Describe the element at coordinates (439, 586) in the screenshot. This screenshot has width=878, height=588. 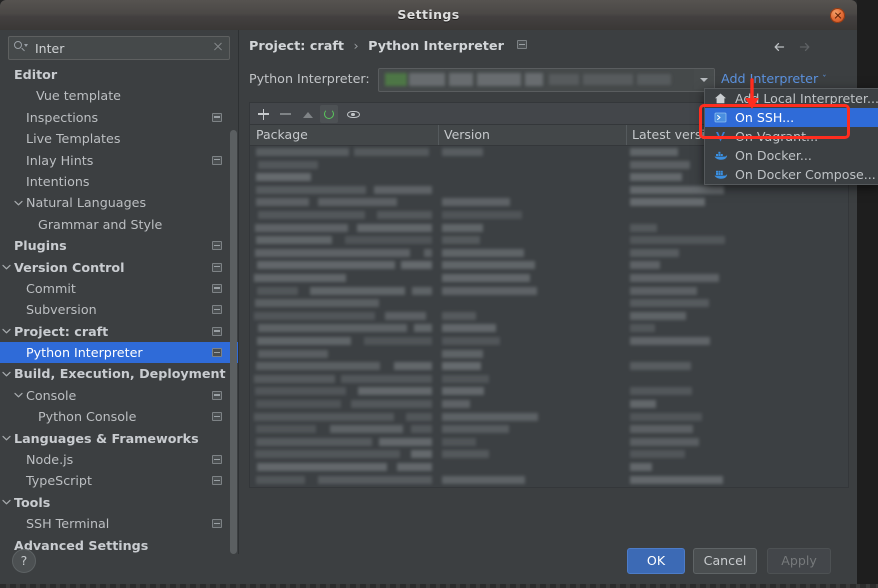
I see `taskbar-strip` at that location.